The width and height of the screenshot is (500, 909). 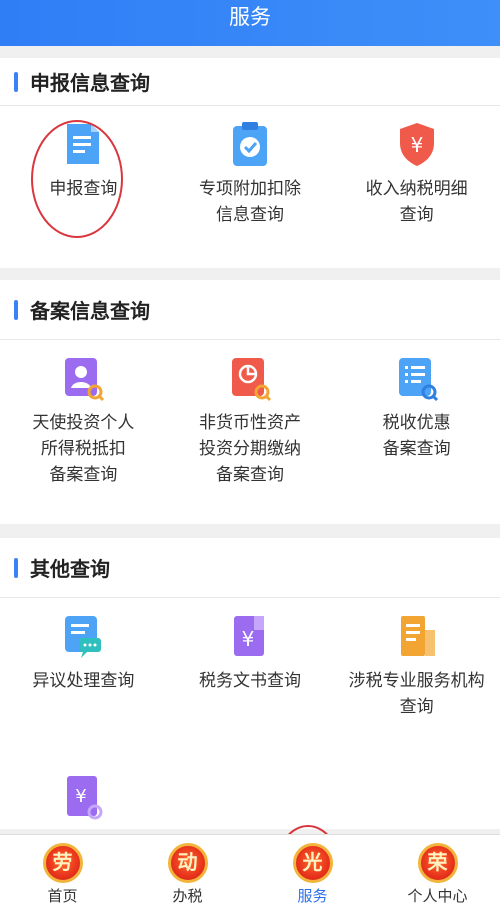 I want to click on tab-label: 个人中心, so click(x=437, y=896).